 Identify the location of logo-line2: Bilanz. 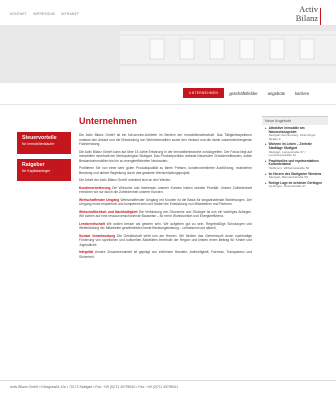
(306, 18).